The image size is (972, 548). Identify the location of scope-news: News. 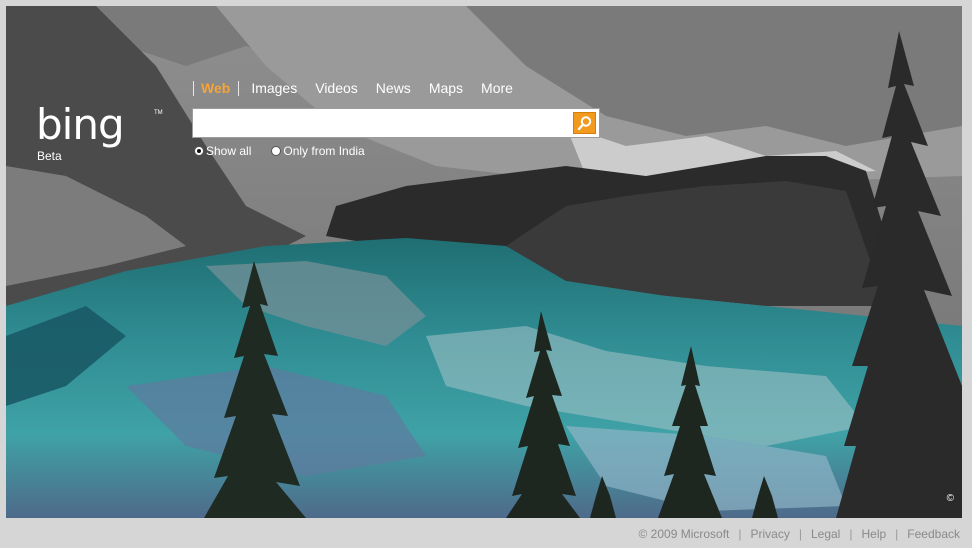
(393, 88).